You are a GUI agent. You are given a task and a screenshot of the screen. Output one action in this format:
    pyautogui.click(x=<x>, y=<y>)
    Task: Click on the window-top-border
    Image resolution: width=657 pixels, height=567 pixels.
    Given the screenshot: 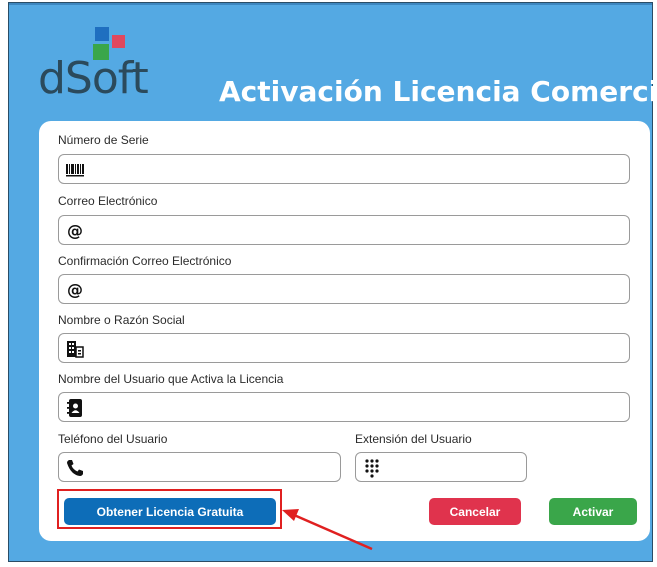 What is the action you would take?
    pyautogui.click(x=330, y=4)
    